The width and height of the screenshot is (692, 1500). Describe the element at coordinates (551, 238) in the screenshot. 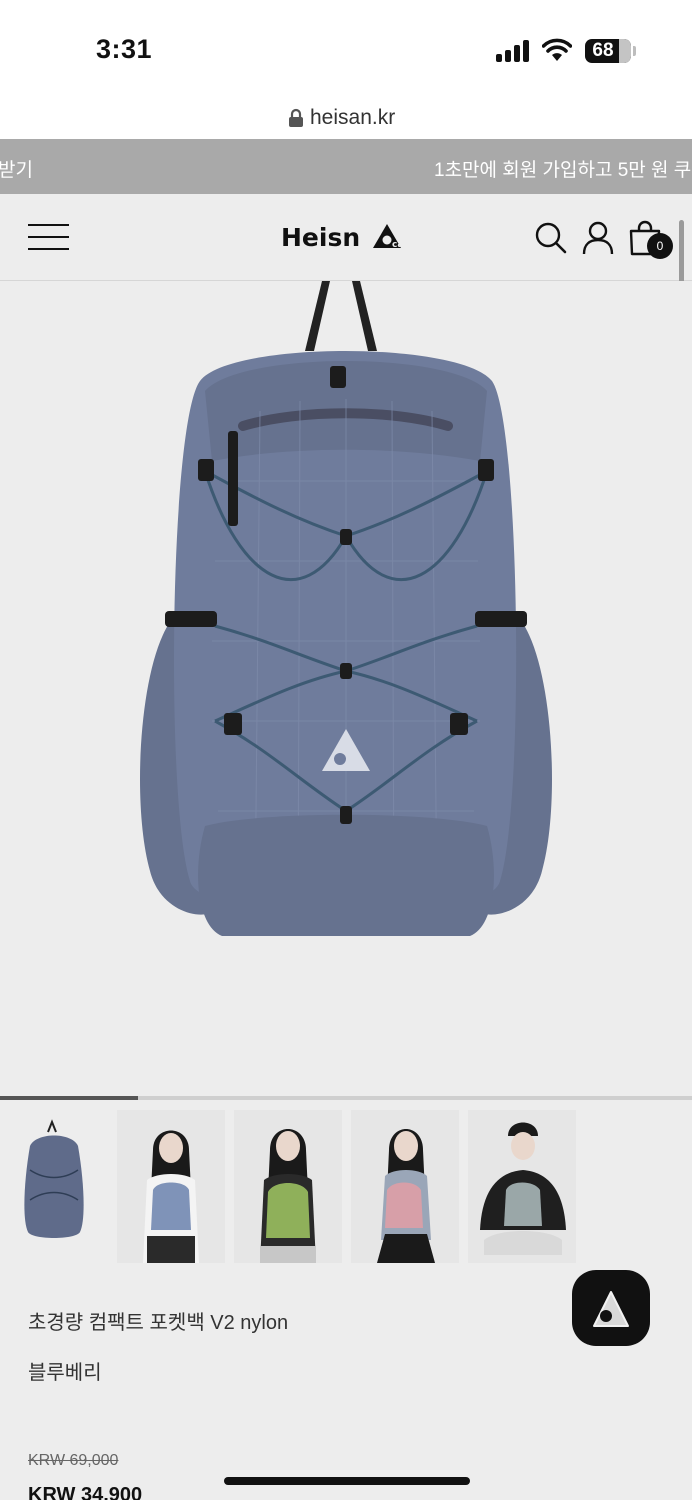

I see `search-icon` at that location.